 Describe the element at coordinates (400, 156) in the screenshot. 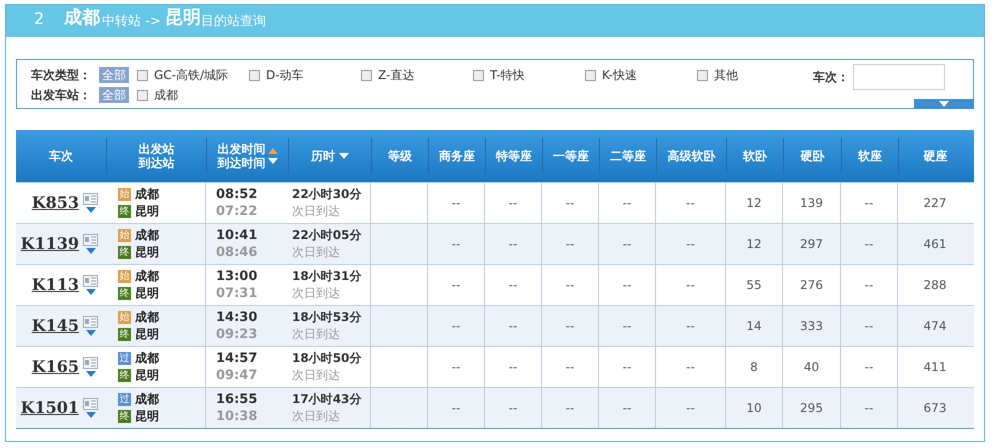

I see `column-header: 等级` at that location.